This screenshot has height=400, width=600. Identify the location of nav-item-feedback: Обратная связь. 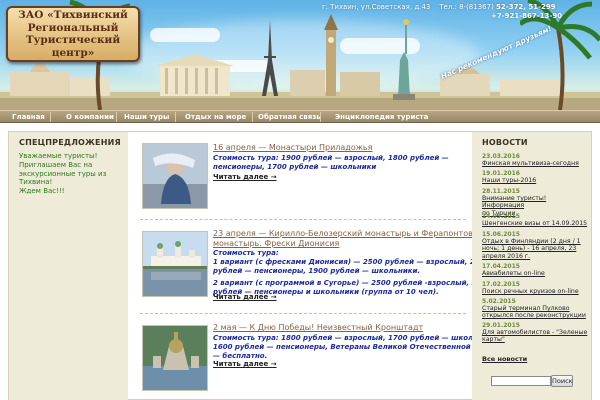
(289, 117).